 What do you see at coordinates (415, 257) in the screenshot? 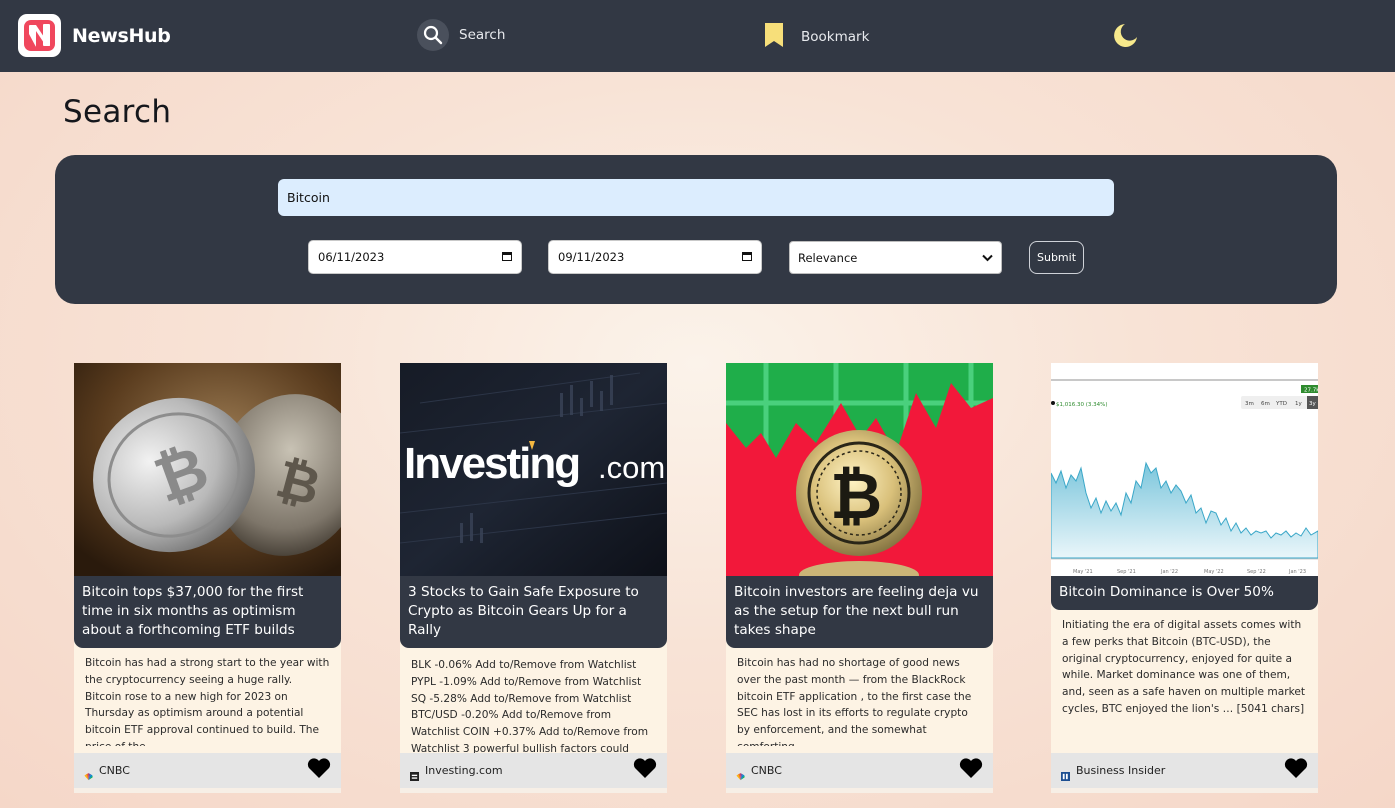
I see `from-date-input: 06/11/2023` at bounding box center [415, 257].